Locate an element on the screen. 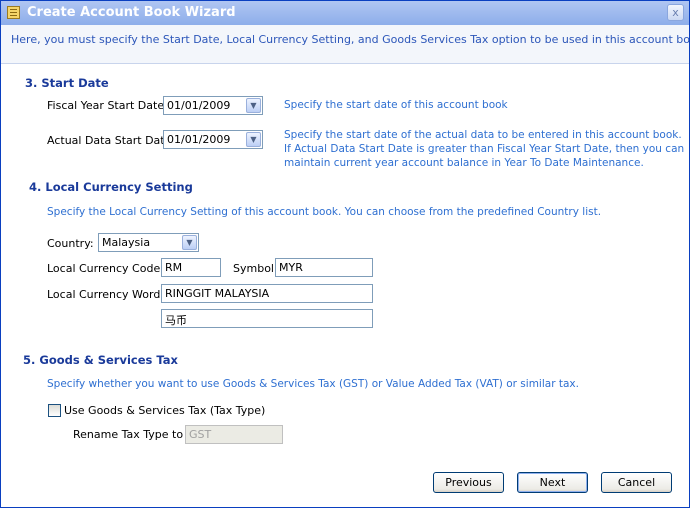  close-button: x is located at coordinates (675, 12).